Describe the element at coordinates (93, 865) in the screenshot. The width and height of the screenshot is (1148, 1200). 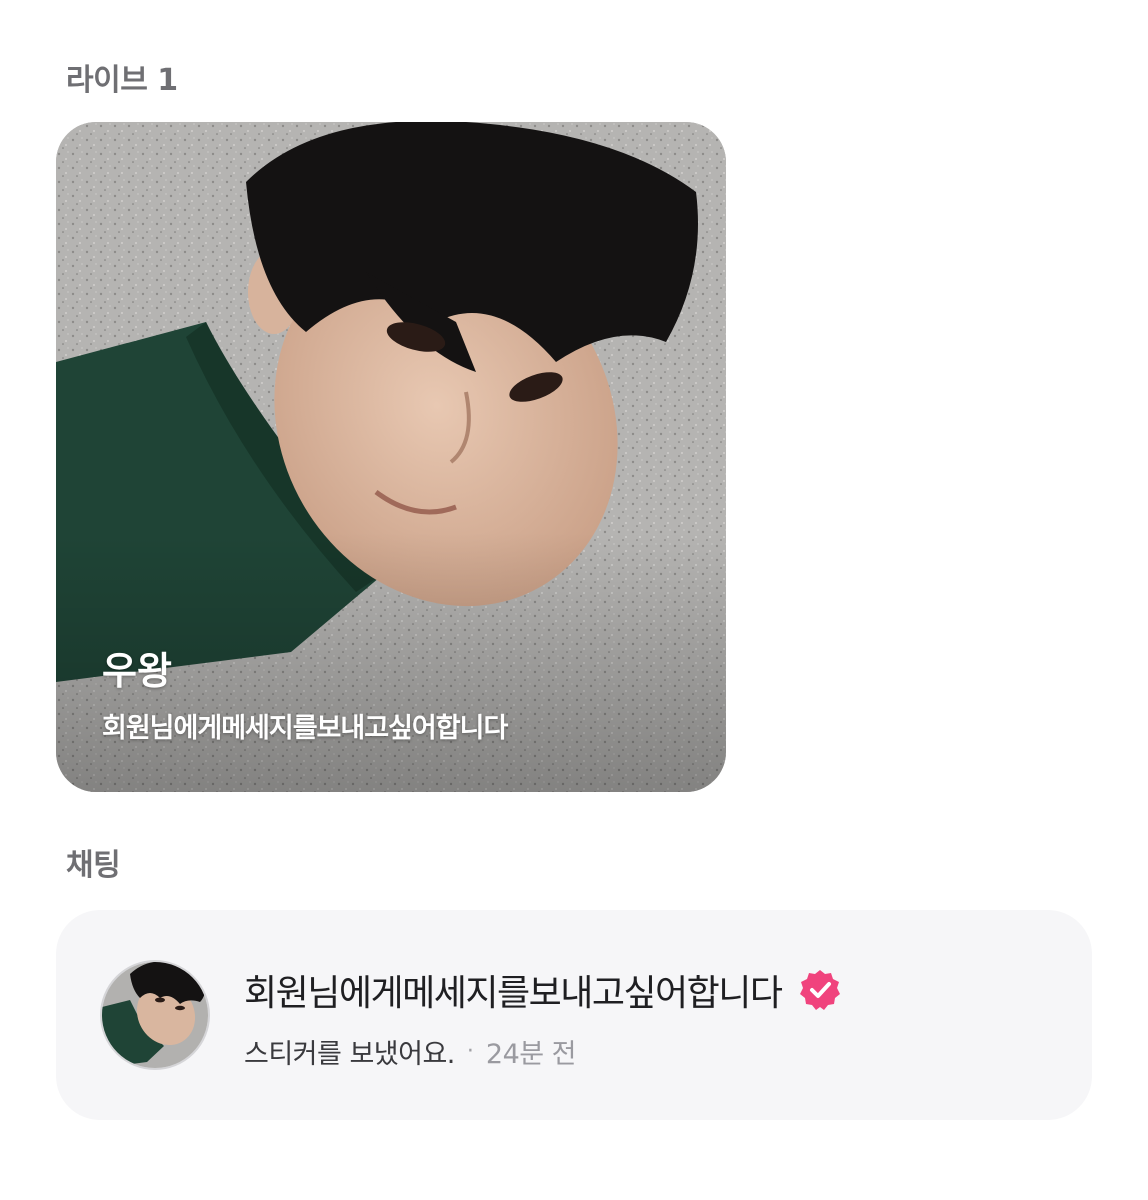
I see `chat-section-title: 채팅` at that location.